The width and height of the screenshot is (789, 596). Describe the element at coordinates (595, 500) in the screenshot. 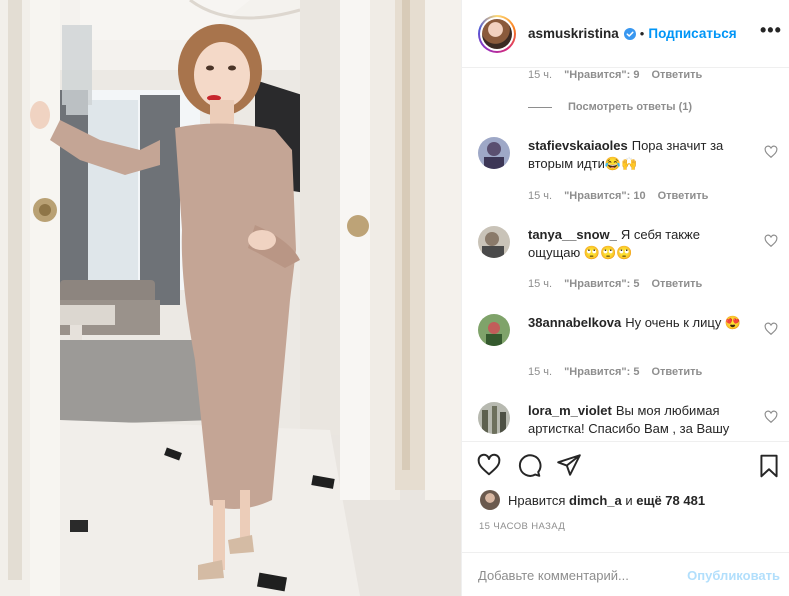

I see `liker-username: dimch_a` at that location.